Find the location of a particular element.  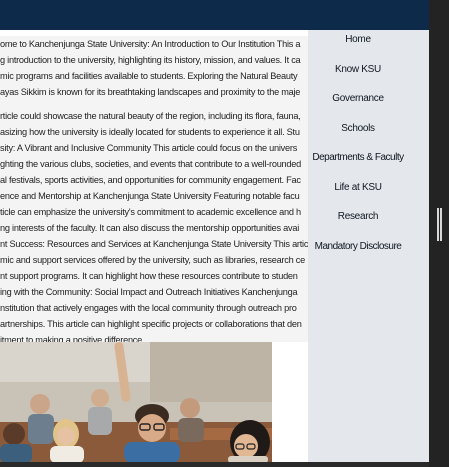

nav-item-governance: Governance is located at coordinates (358, 98).